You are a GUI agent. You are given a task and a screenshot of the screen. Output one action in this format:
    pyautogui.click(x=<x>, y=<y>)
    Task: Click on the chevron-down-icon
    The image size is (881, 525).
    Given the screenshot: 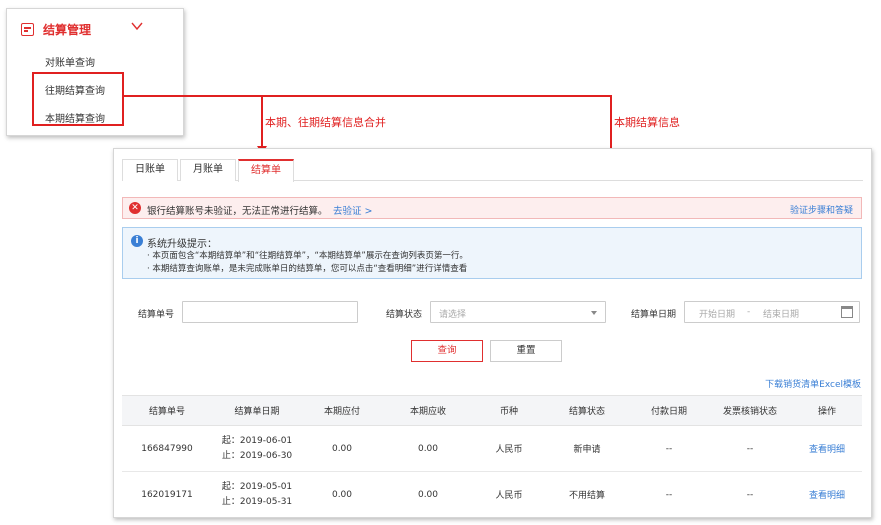 What is the action you would take?
    pyautogui.click(x=137, y=26)
    